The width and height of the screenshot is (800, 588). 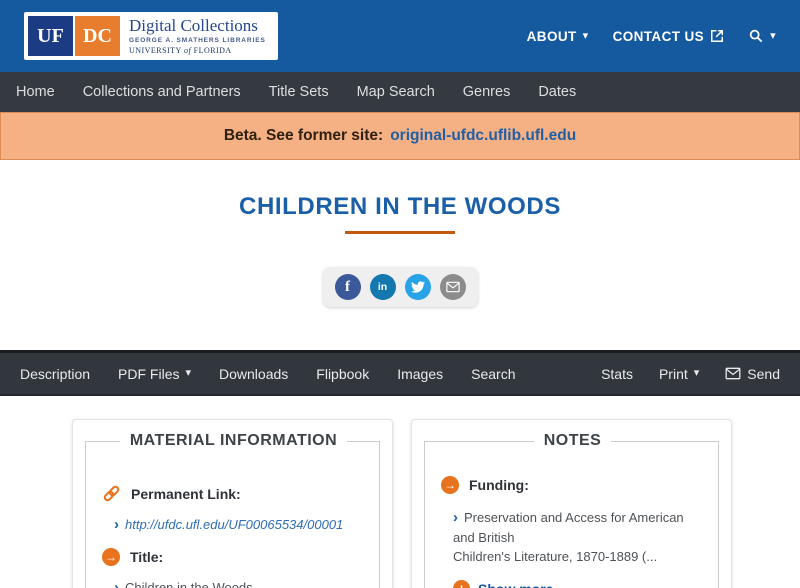 What do you see at coordinates (382, 287) in the screenshot?
I see `linkedin-share-button: in` at bounding box center [382, 287].